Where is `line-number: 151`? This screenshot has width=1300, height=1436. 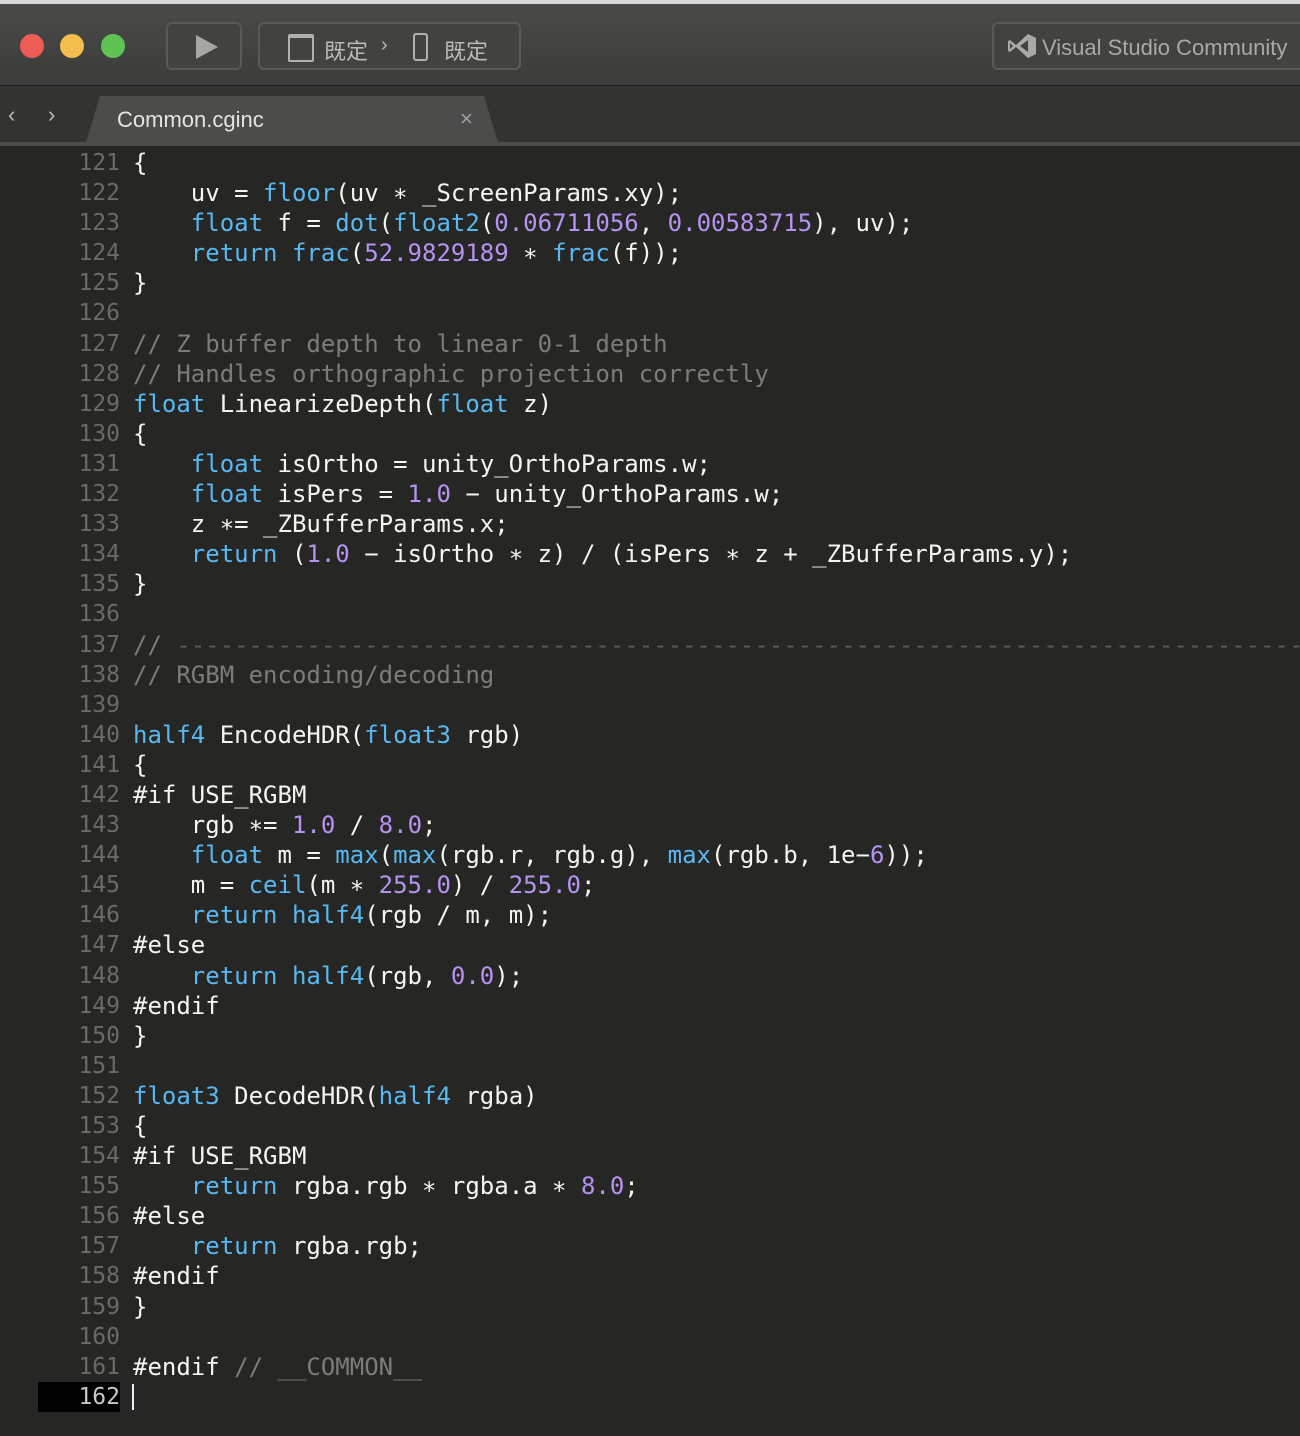
line-number: 151 is located at coordinates (99, 1065).